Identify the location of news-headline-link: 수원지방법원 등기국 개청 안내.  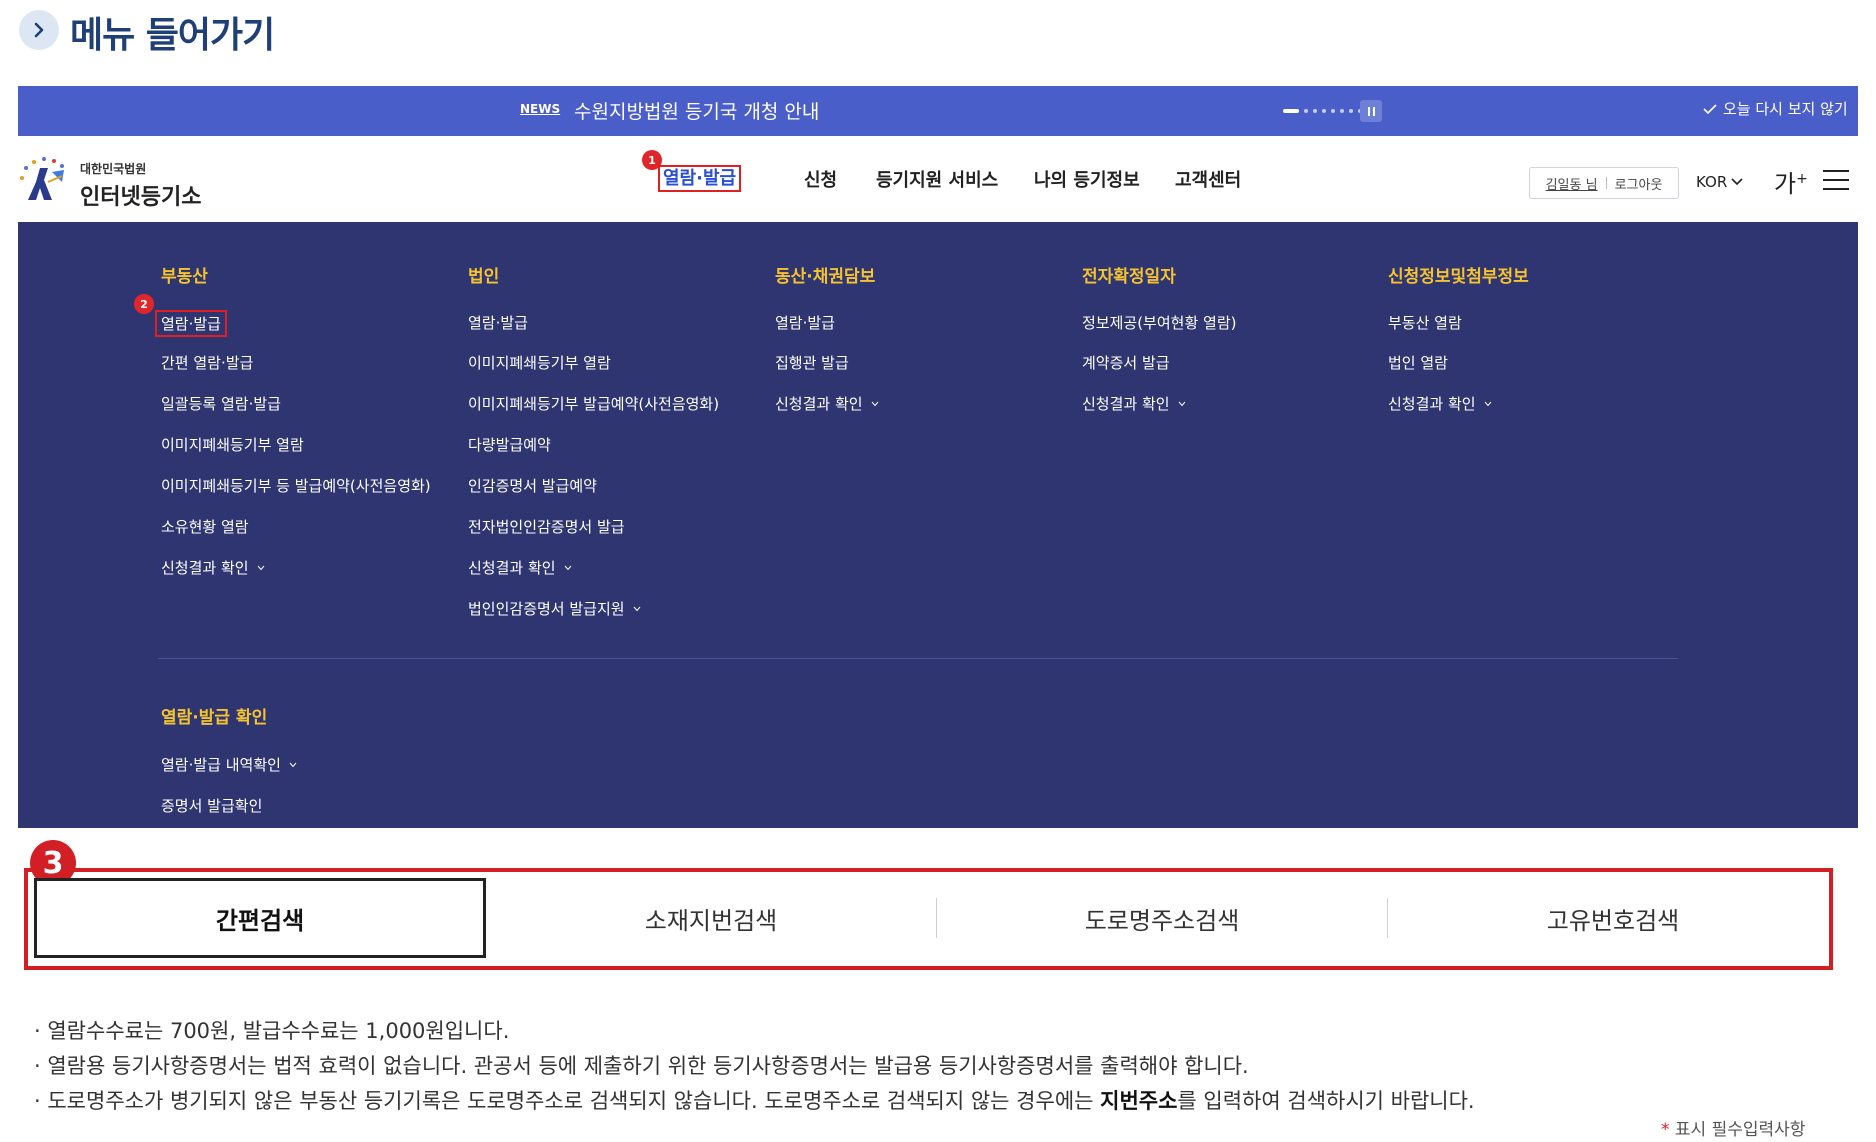
(696, 110).